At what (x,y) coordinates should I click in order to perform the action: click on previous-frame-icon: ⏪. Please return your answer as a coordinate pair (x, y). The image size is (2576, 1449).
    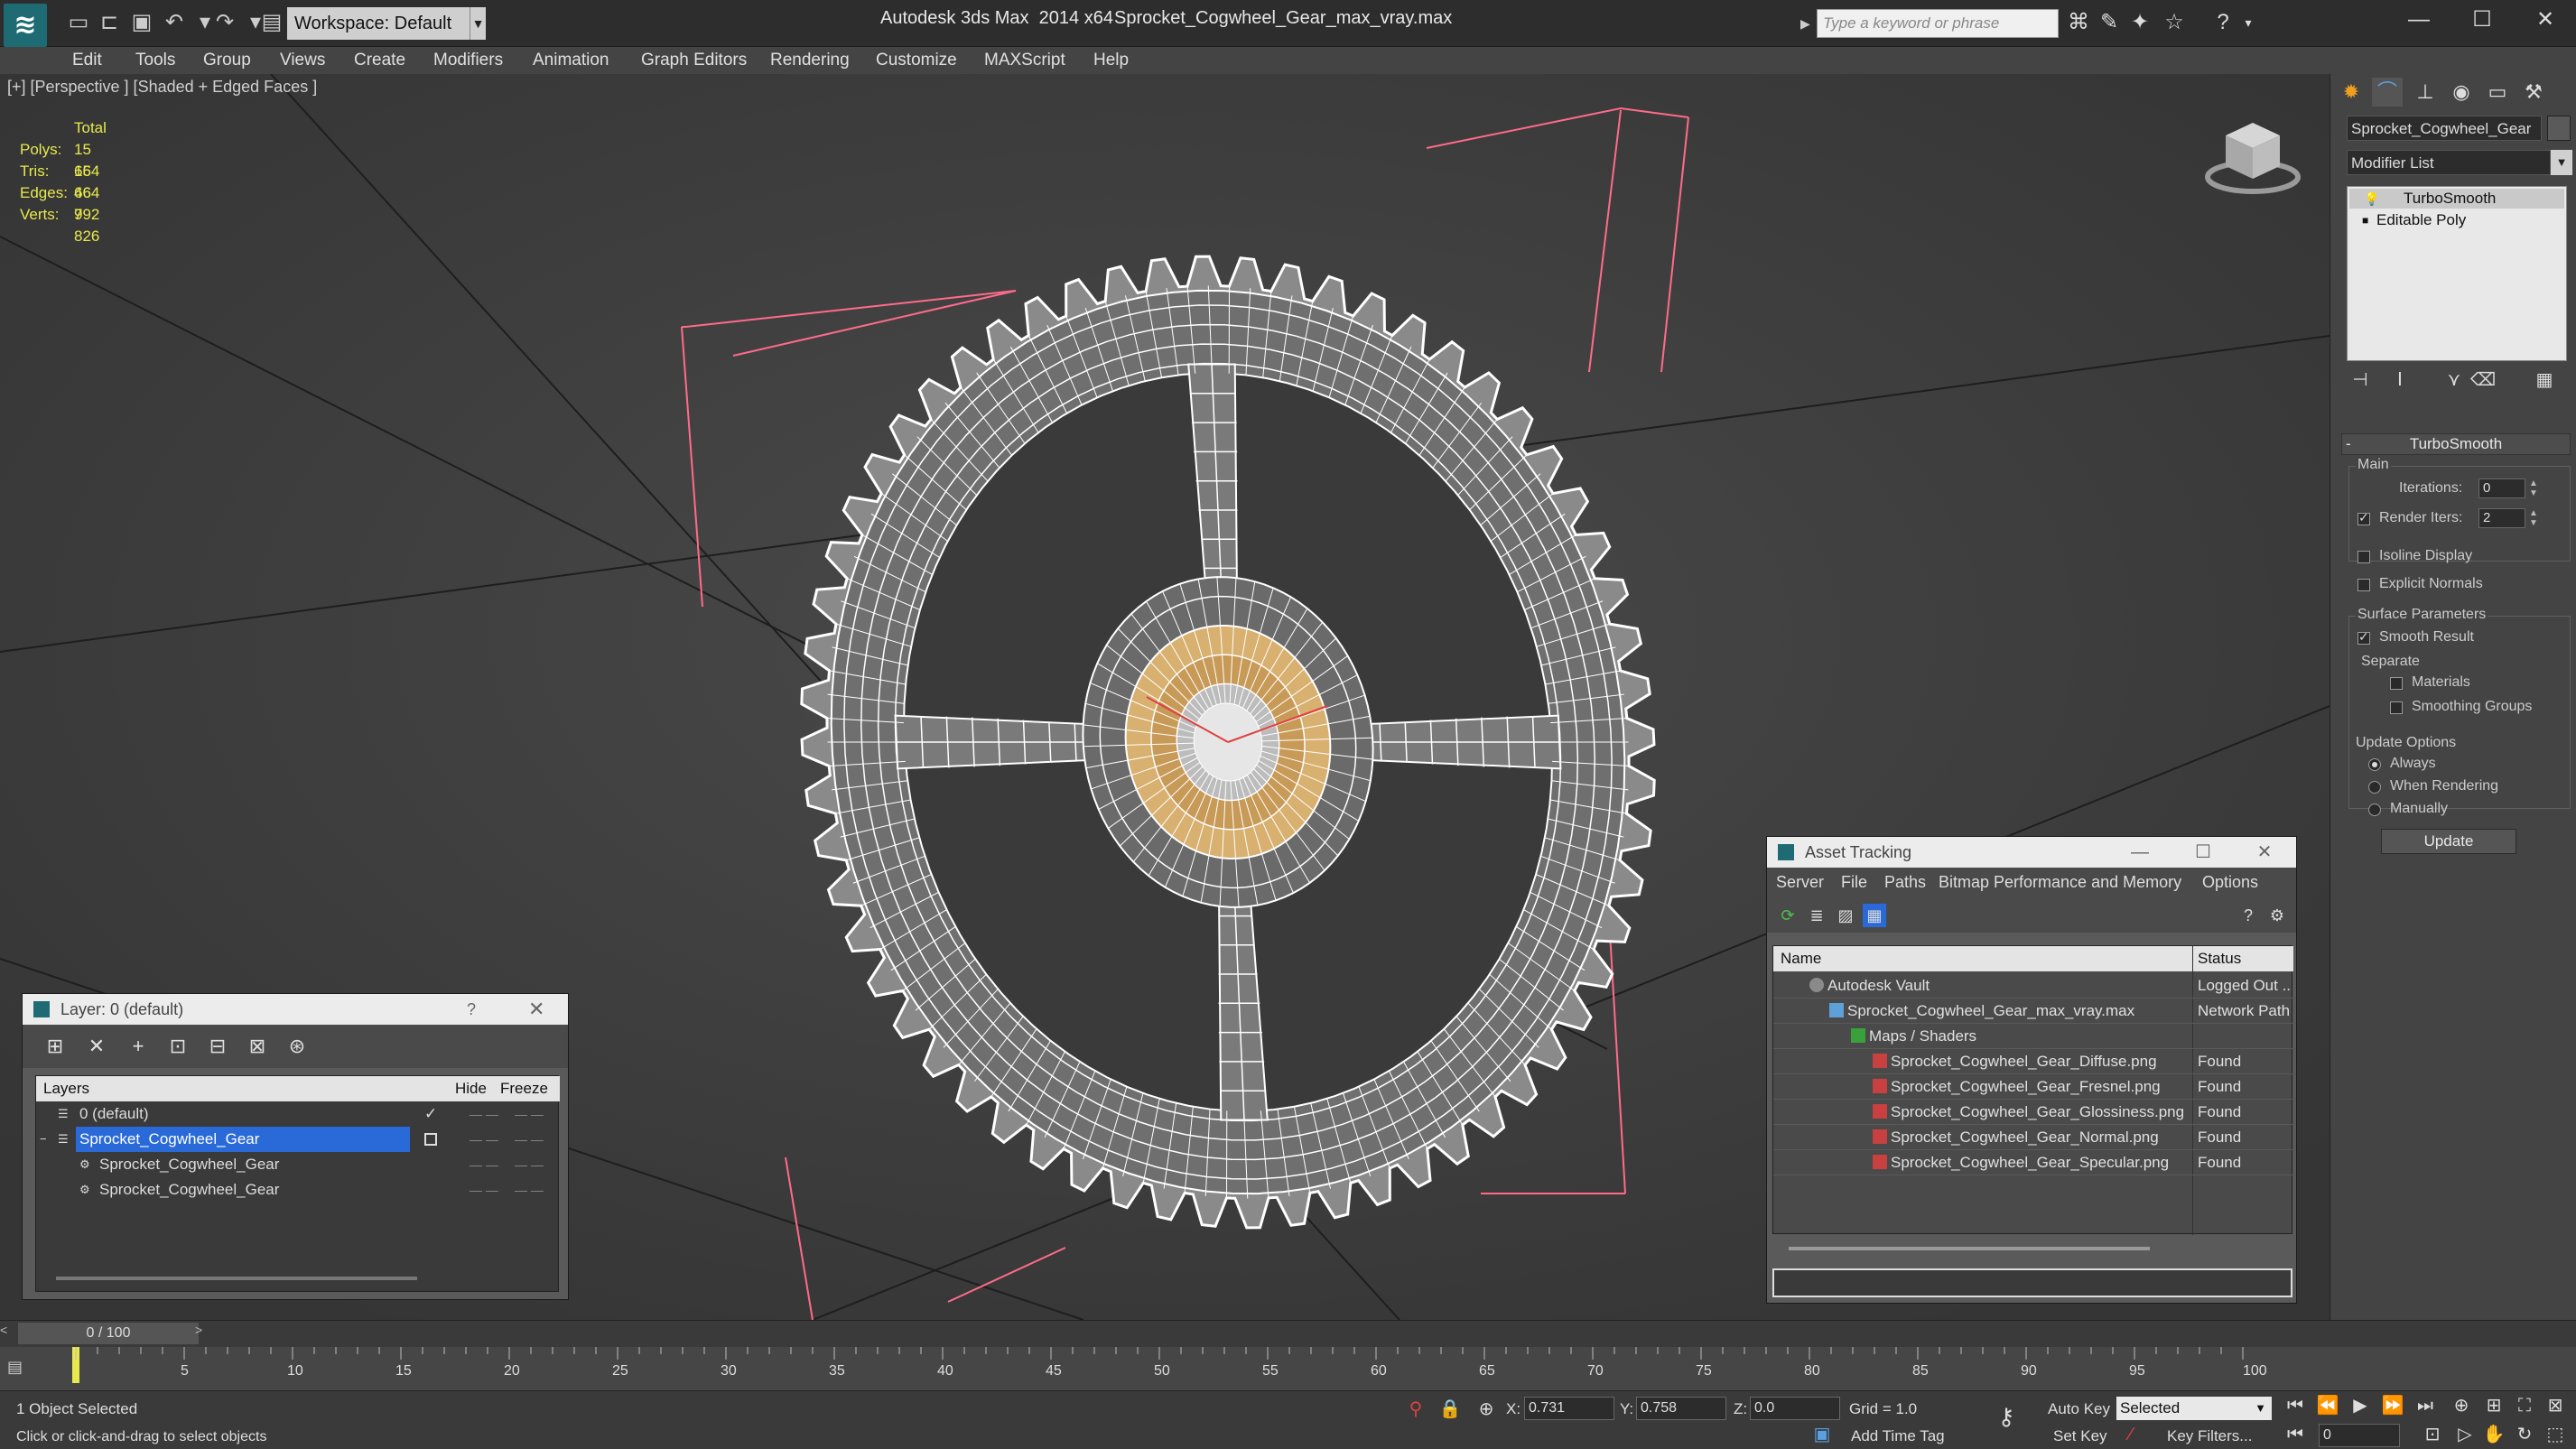
    Looking at the image, I should click on (2327, 1405).